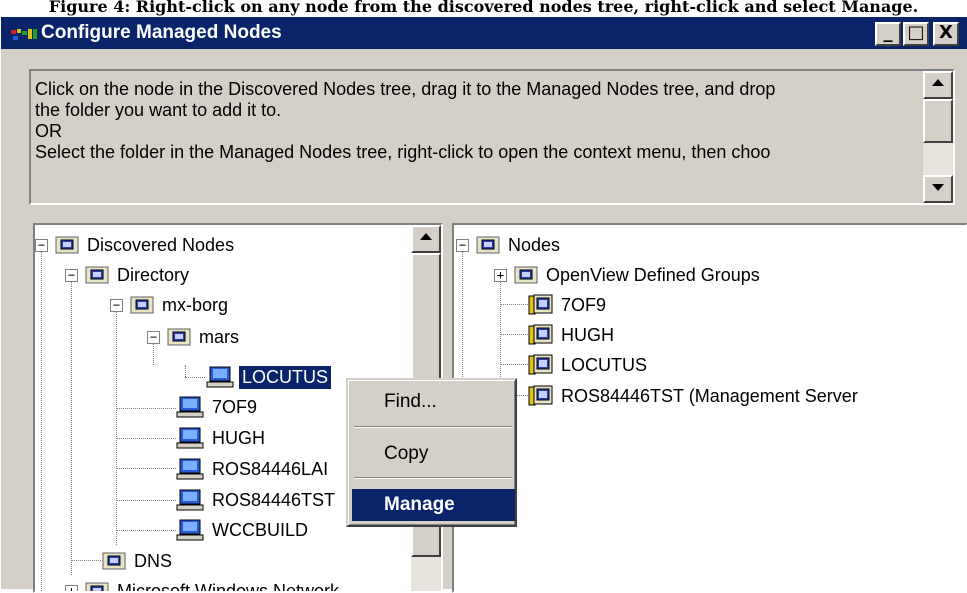 This screenshot has height=593, width=967. I want to click on tree-node-locutus: LOCUTUS, so click(268, 377).